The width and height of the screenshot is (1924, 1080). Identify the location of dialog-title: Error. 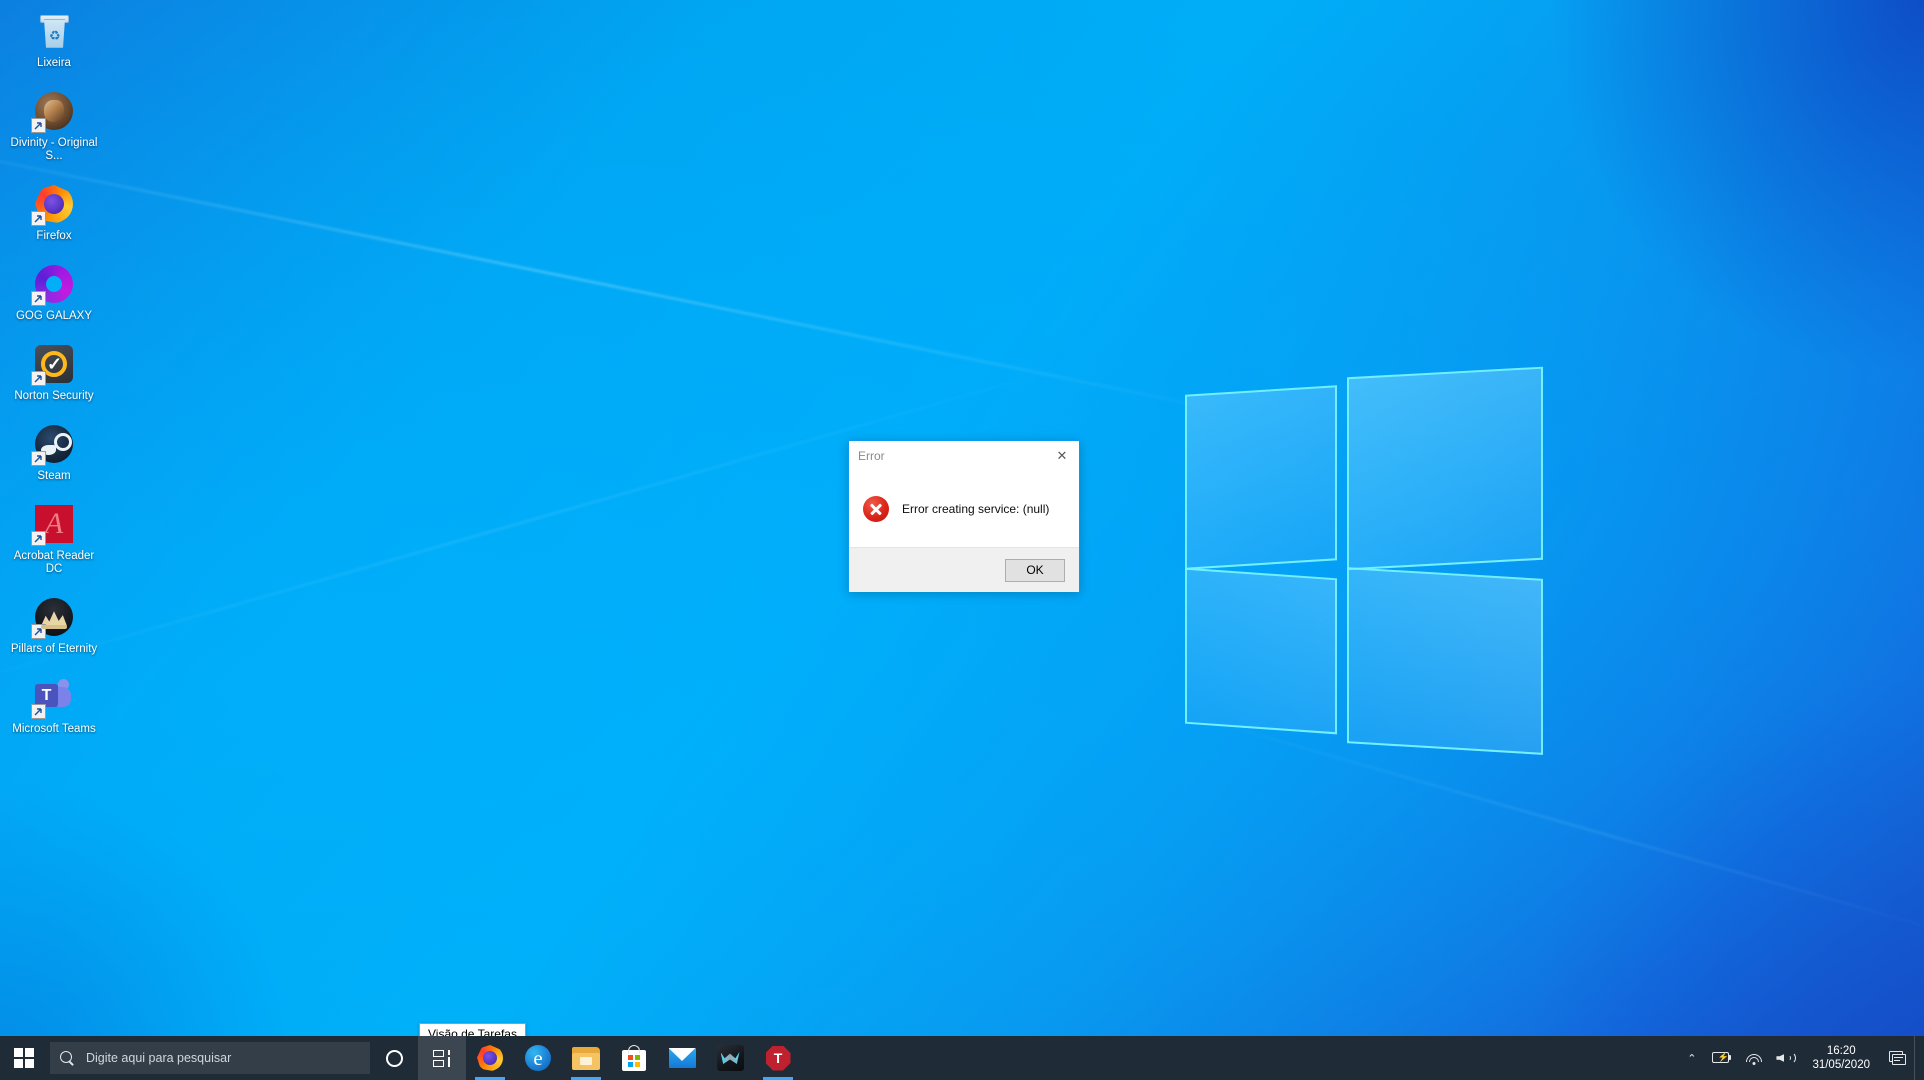
(871, 456).